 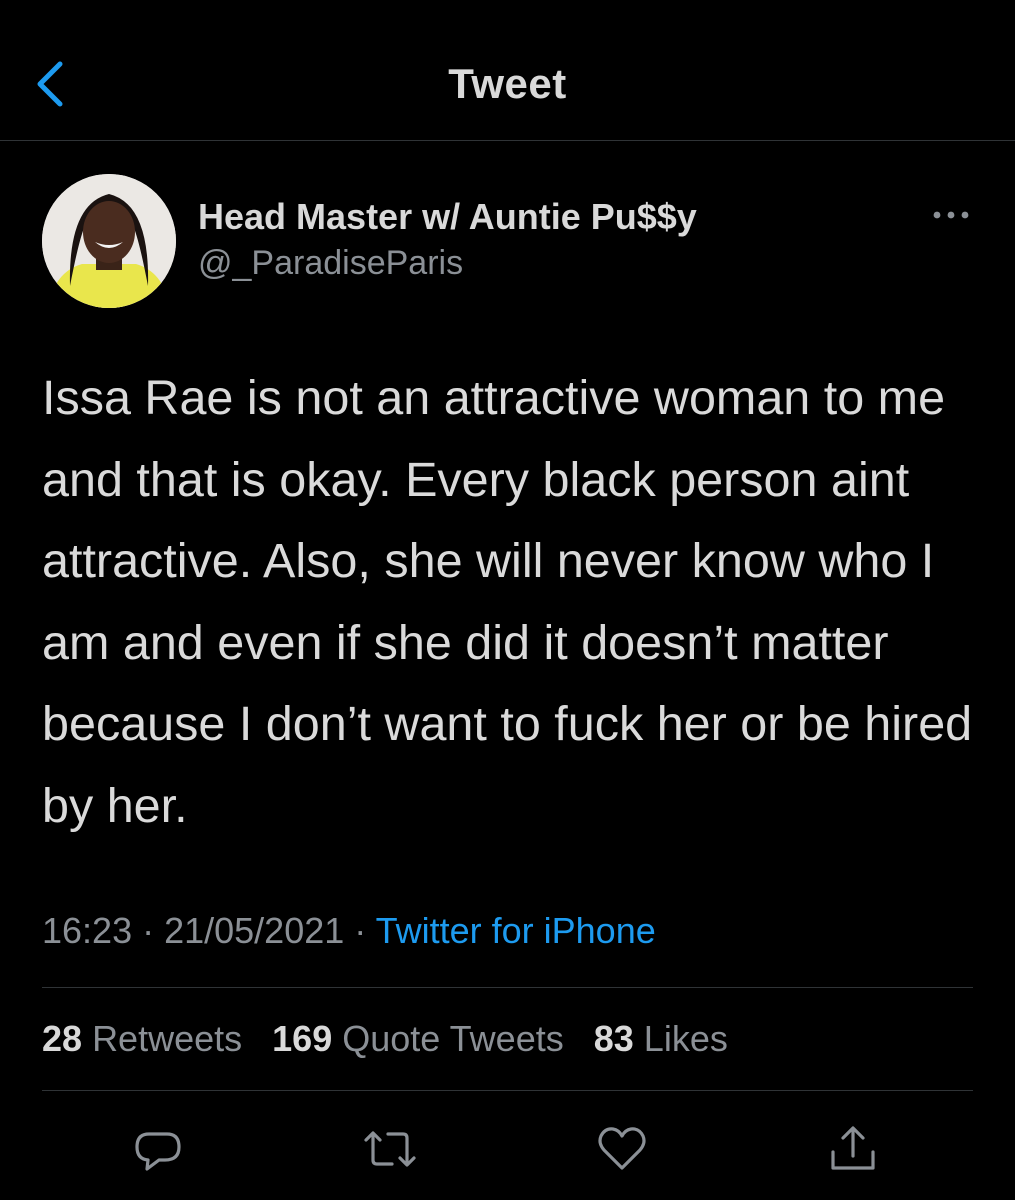 What do you see at coordinates (613, 1038) in the screenshot?
I see `likes-count: 83` at bounding box center [613, 1038].